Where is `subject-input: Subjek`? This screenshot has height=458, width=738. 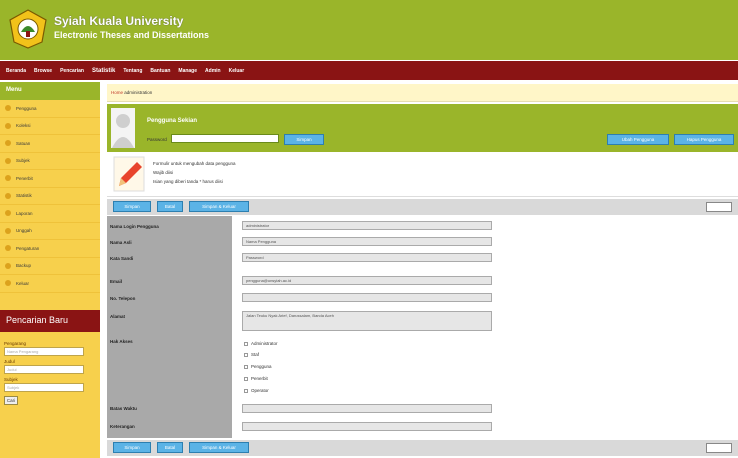
subject-input: Subjek is located at coordinates (44, 387).